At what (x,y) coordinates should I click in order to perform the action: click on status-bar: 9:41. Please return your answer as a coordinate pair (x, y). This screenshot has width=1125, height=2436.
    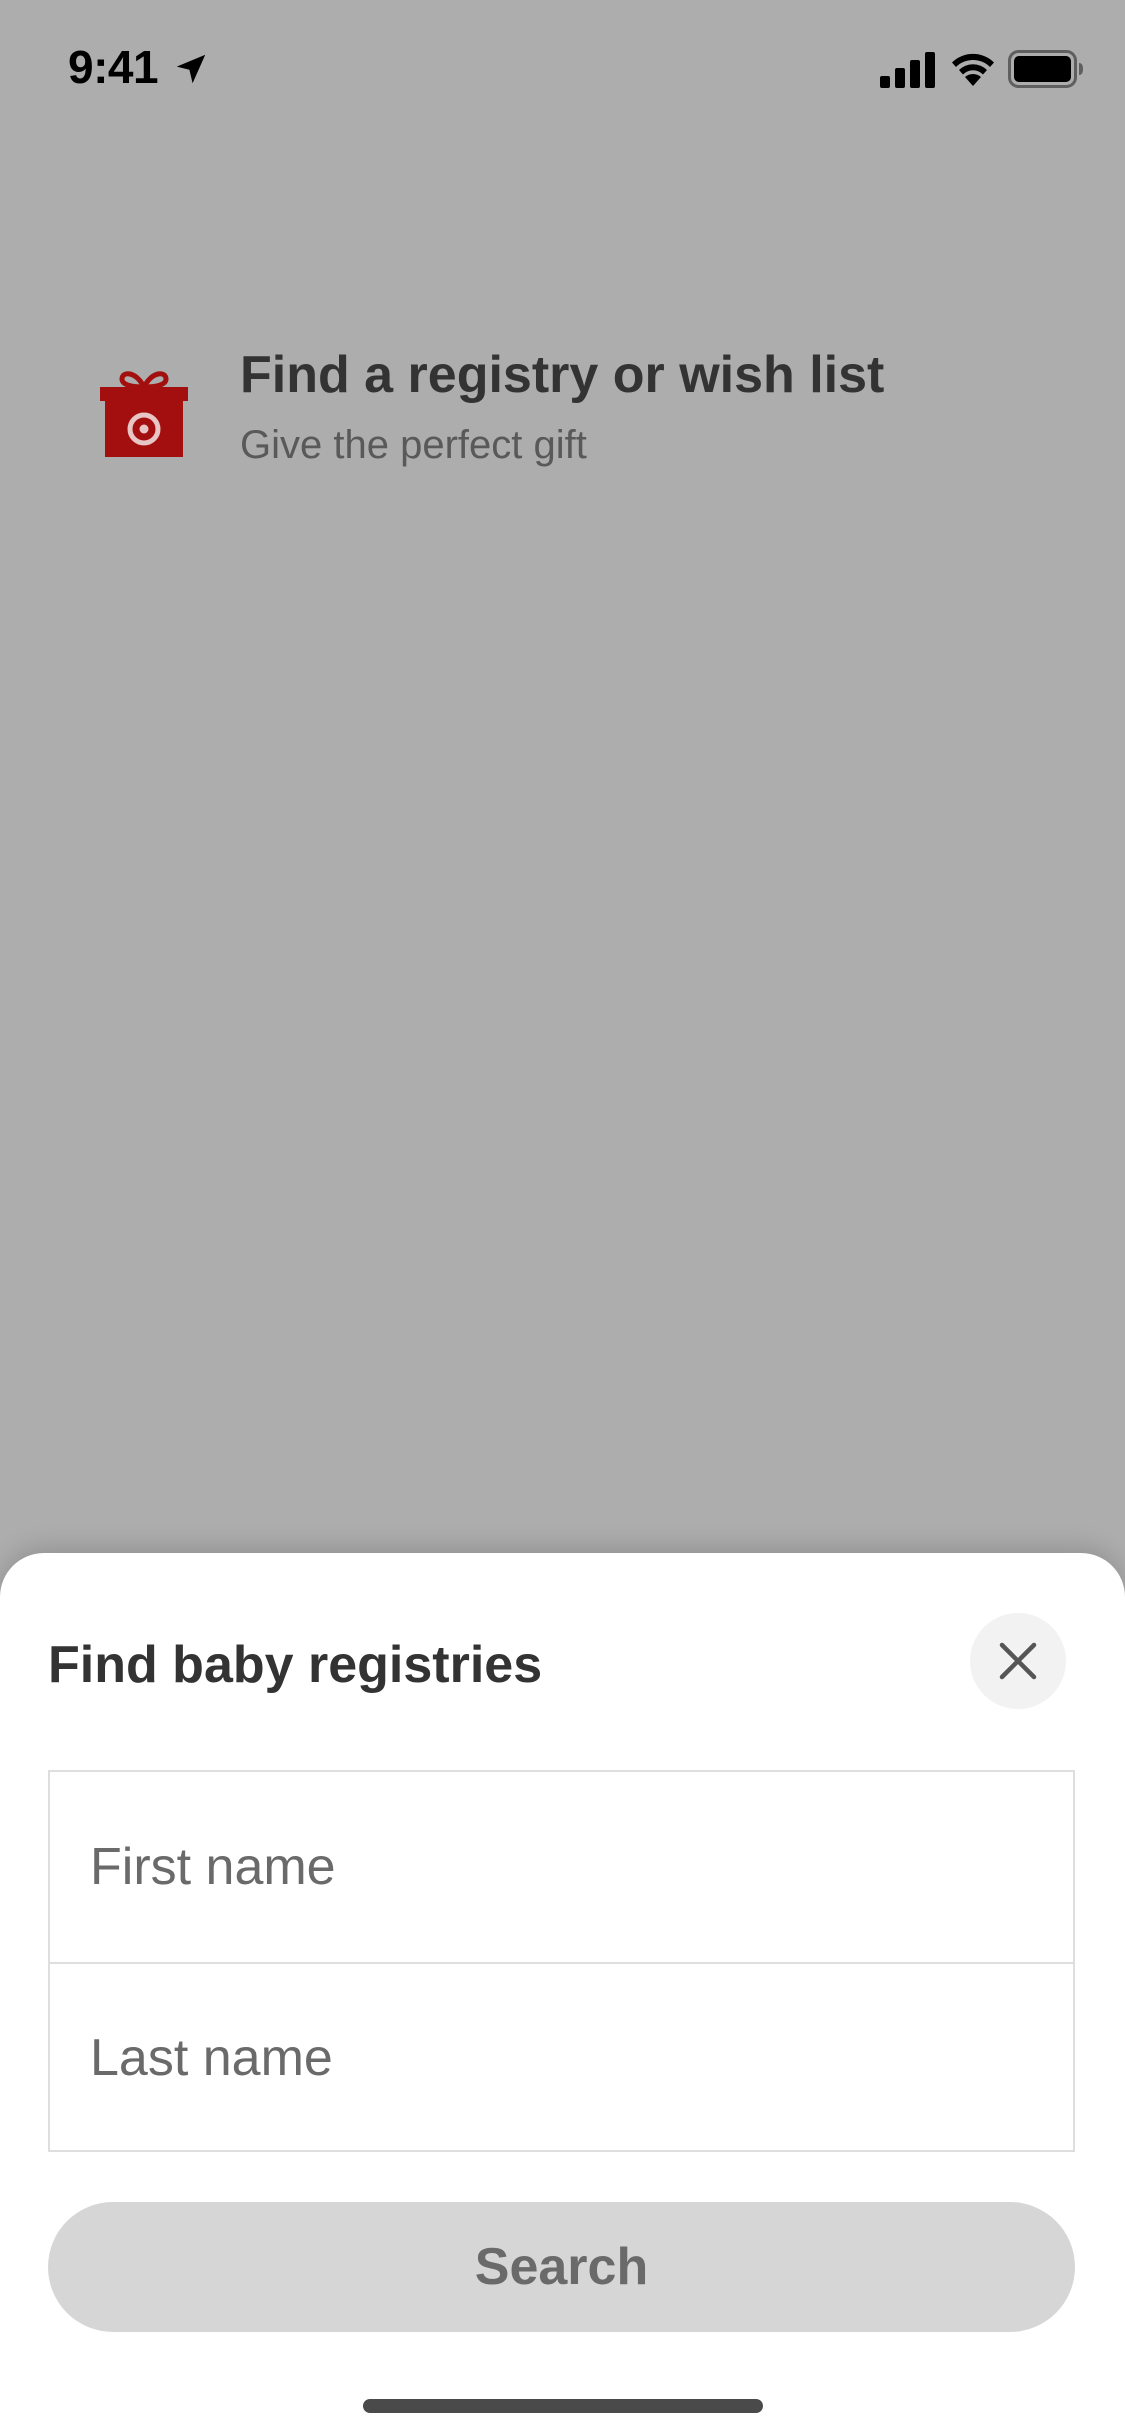
    Looking at the image, I should click on (562, 70).